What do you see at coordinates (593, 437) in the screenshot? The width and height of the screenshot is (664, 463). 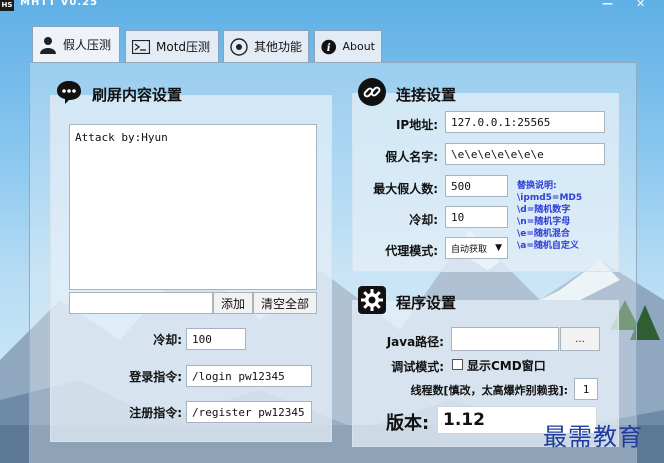 I see `watermark-text: 最需教育` at bounding box center [593, 437].